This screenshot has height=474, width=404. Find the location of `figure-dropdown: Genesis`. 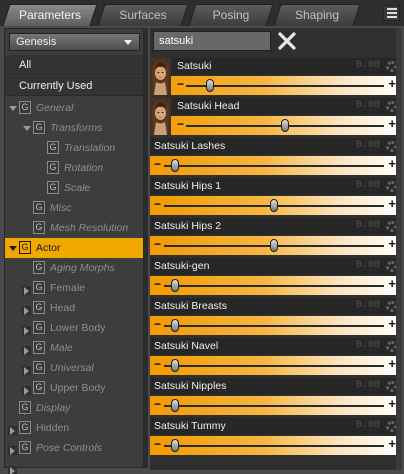

figure-dropdown: Genesis is located at coordinates (74, 42).